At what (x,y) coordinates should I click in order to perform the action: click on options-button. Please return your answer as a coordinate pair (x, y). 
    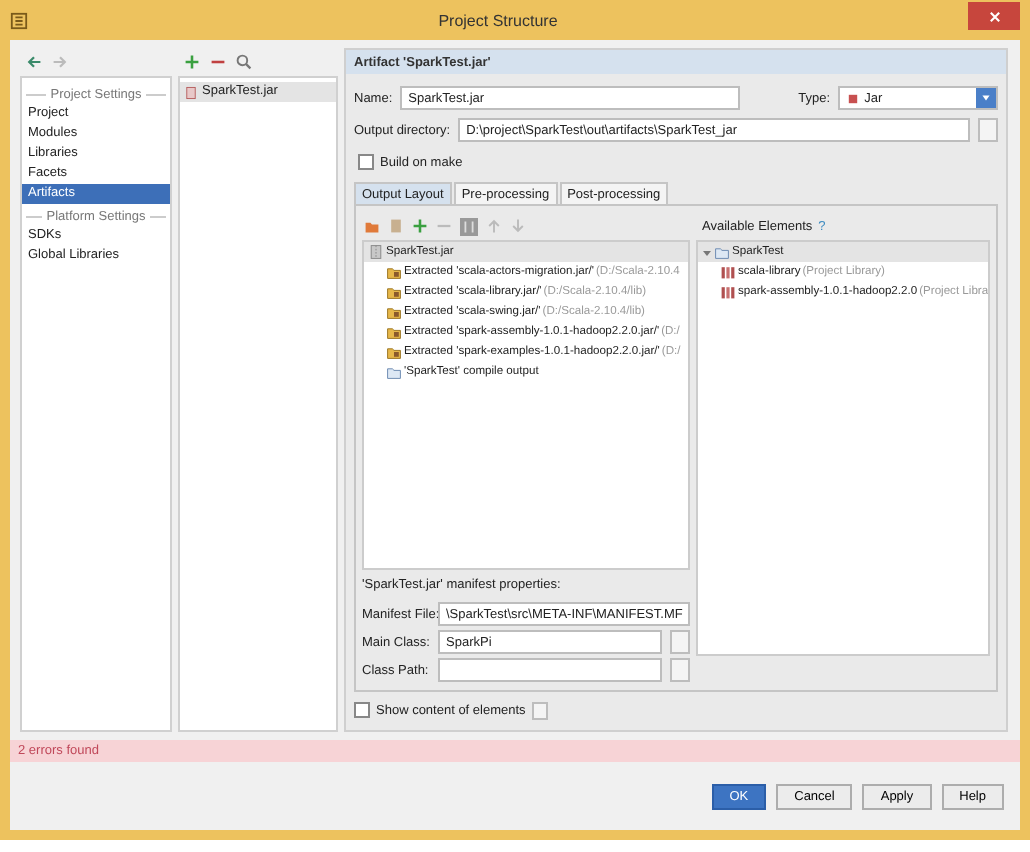
    Looking at the image, I should click on (539, 710).